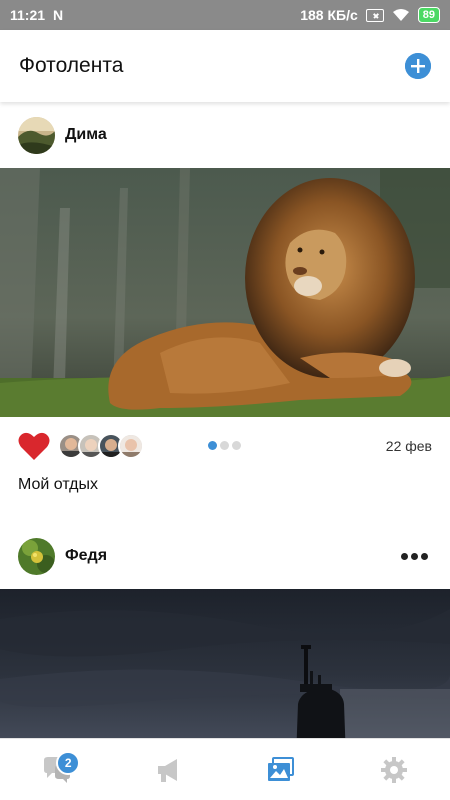 The image size is (450, 800). Describe the element at coordinates (86, 556) in the screenshot. I see `author-name: Федя` at that location.